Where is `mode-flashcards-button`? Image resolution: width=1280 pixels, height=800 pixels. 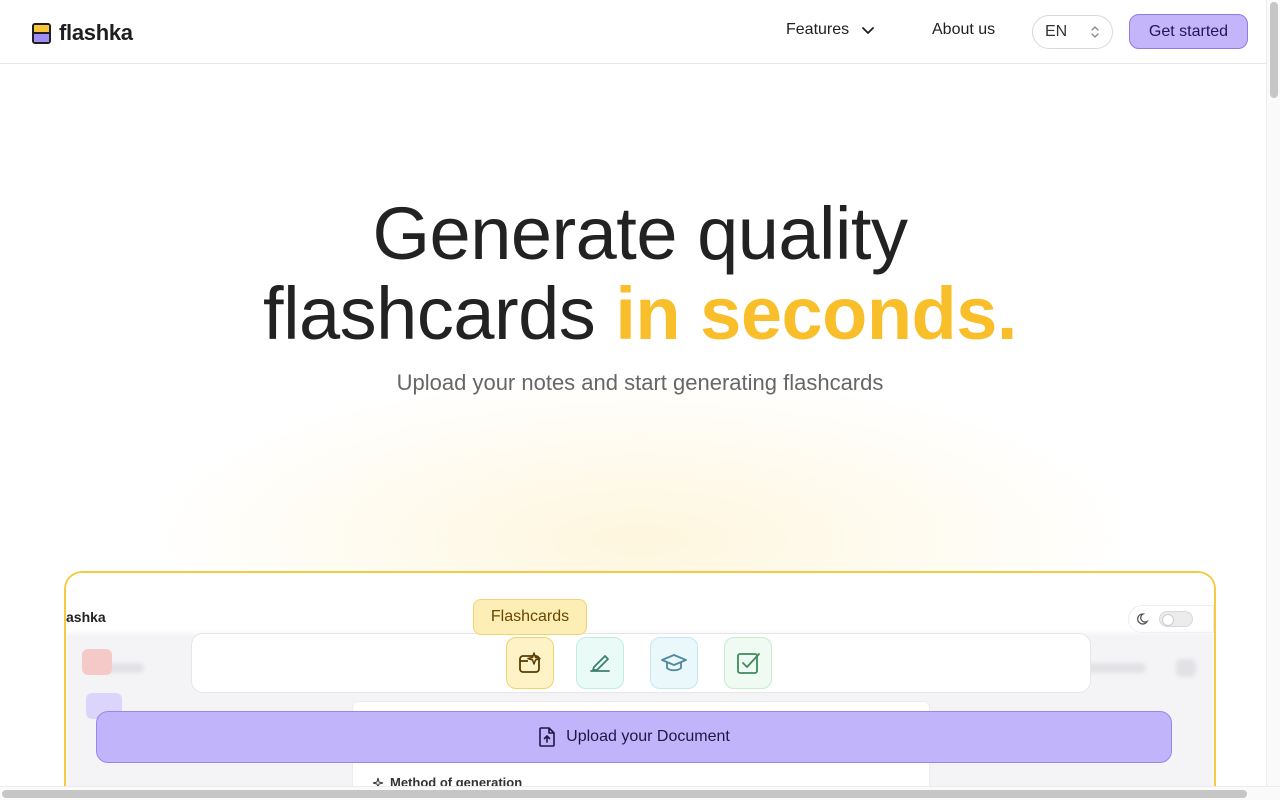 mode-flashcards-button is located at coordinates (530, 663).